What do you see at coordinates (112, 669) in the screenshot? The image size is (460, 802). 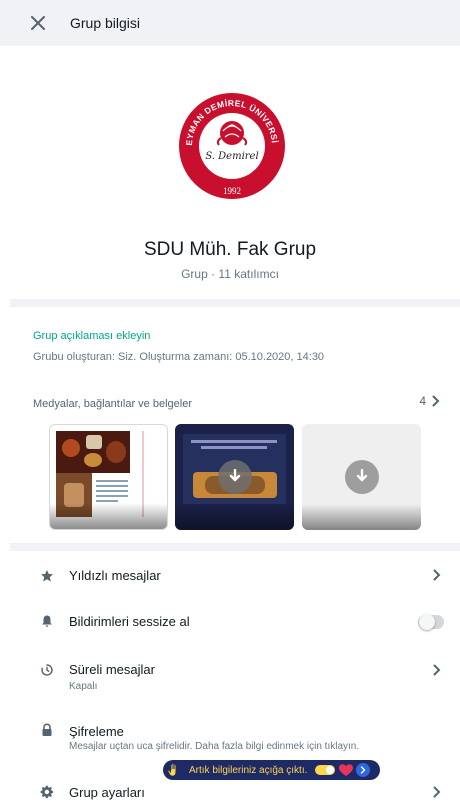 I see `disappearing-messages-label: Süreli mesajlar` at bounding box center [112, 669].